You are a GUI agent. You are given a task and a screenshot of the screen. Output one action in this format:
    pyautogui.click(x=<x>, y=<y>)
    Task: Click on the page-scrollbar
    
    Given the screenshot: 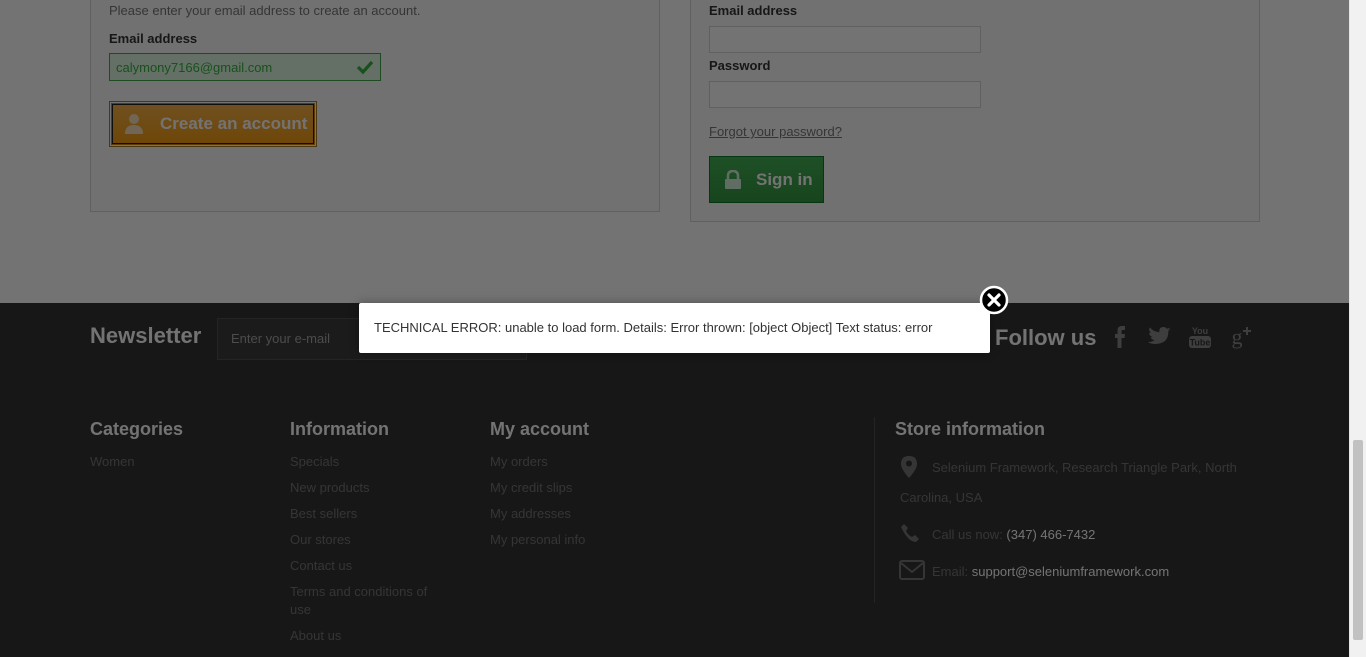 What is the action you would take?
    pyautogui.click(x=1357, y=328)
    